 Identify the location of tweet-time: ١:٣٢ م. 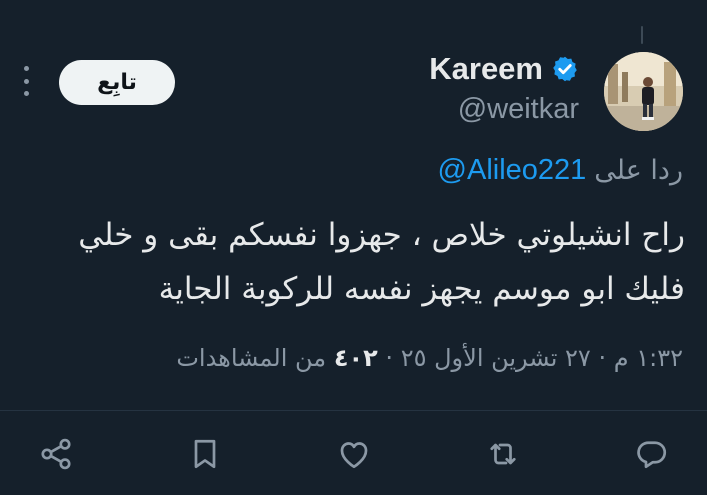
(648, 358).